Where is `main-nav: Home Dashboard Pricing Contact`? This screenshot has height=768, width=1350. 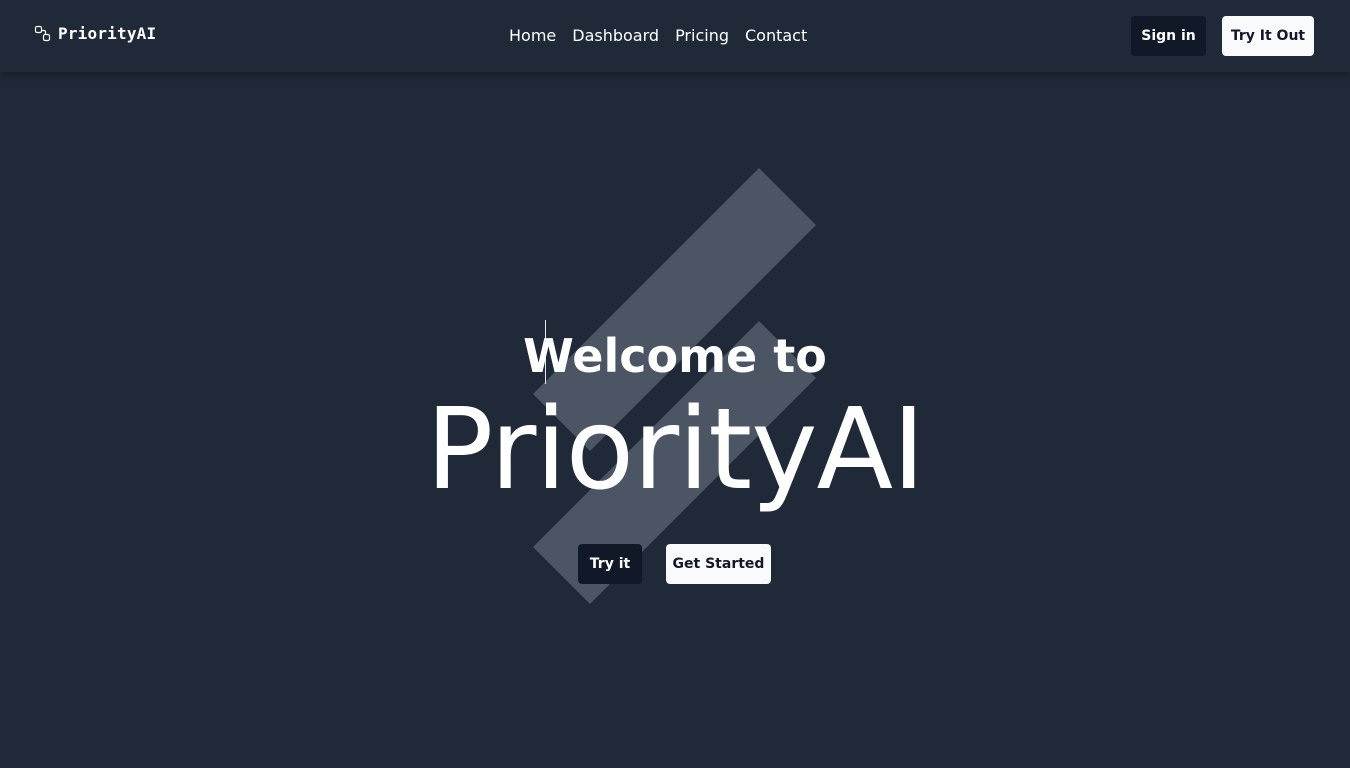
main-nav: Home Dashboard Pricing Contact is located at coordinates (658, 36).